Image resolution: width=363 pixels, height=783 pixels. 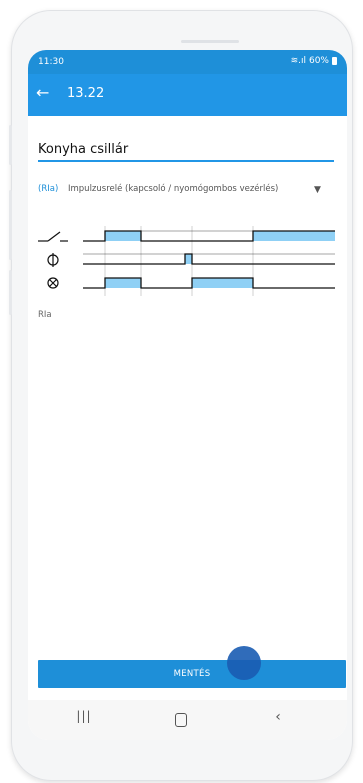 I want to click on app-bar-title: 13.22, so click(x=86, y=93).